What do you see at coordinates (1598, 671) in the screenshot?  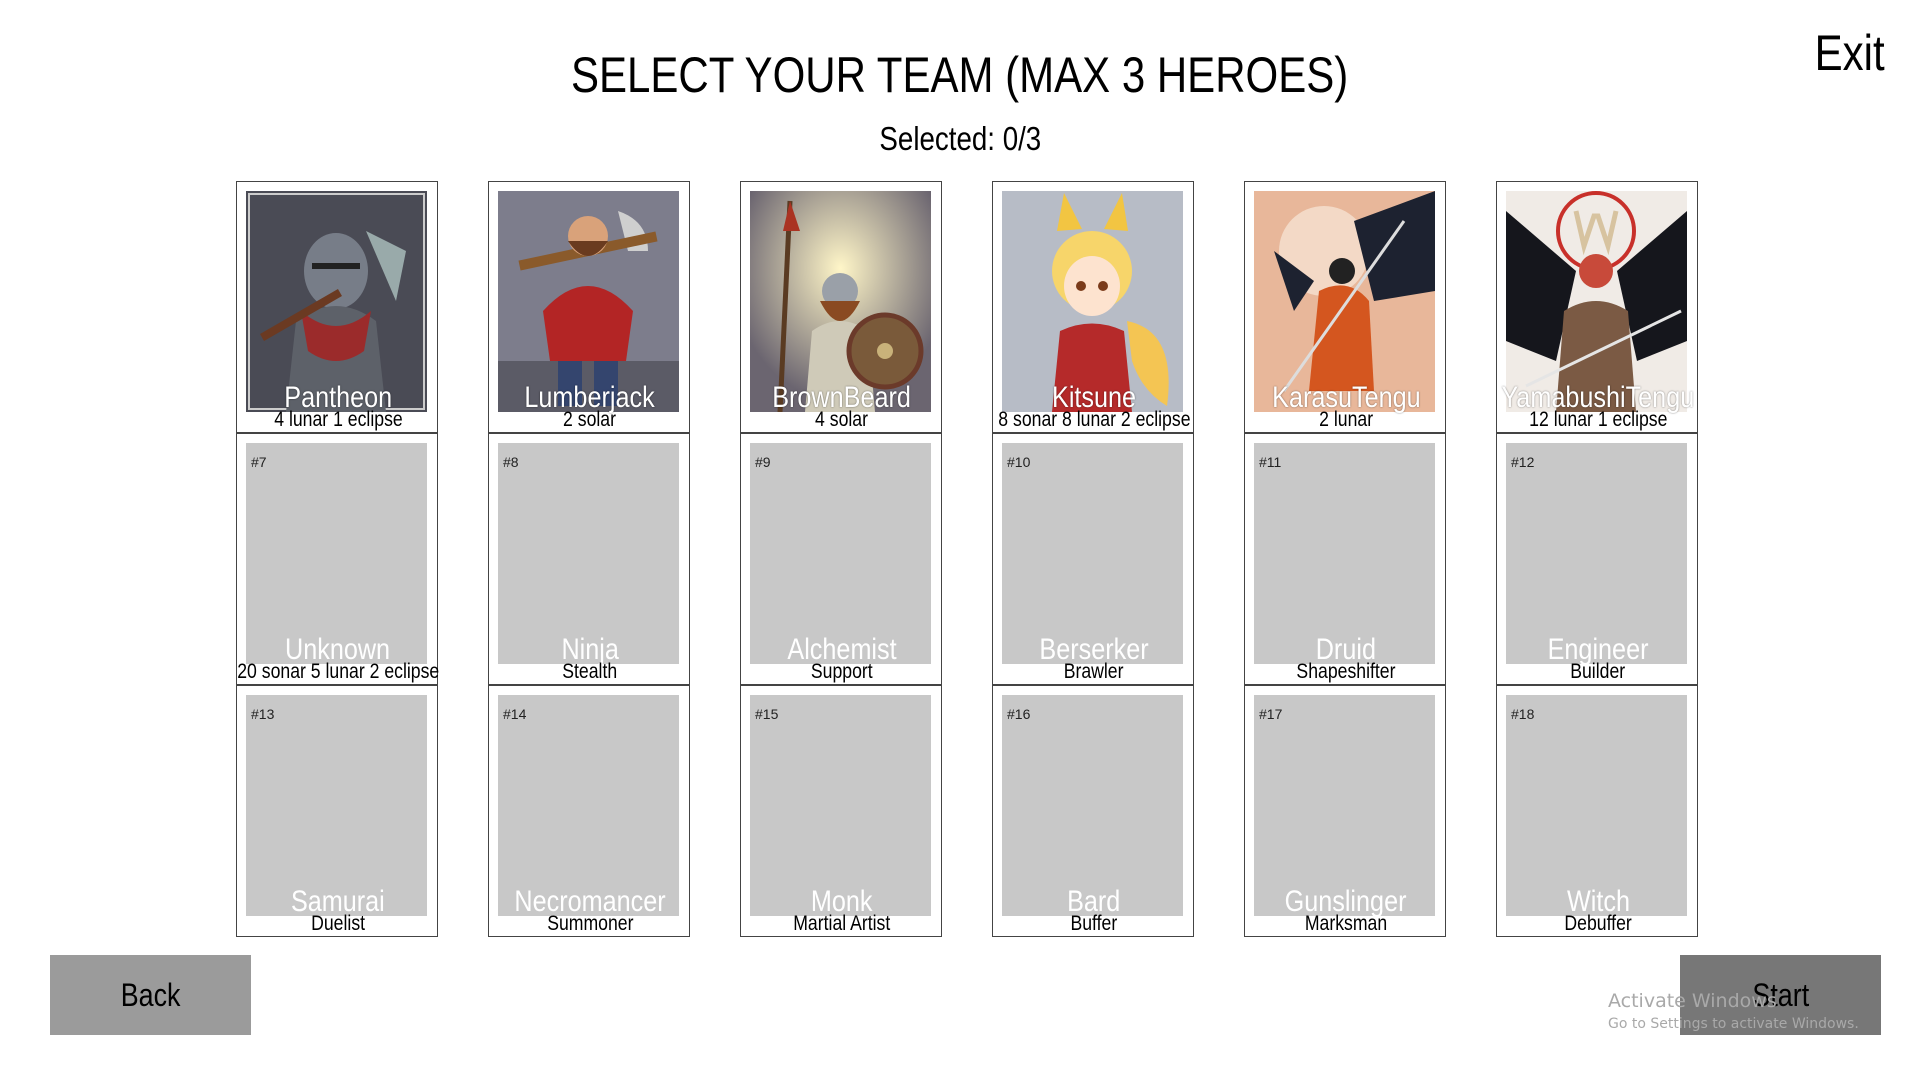 I see `hero-subtitle: Builder` at bounding box center [1598, 671].